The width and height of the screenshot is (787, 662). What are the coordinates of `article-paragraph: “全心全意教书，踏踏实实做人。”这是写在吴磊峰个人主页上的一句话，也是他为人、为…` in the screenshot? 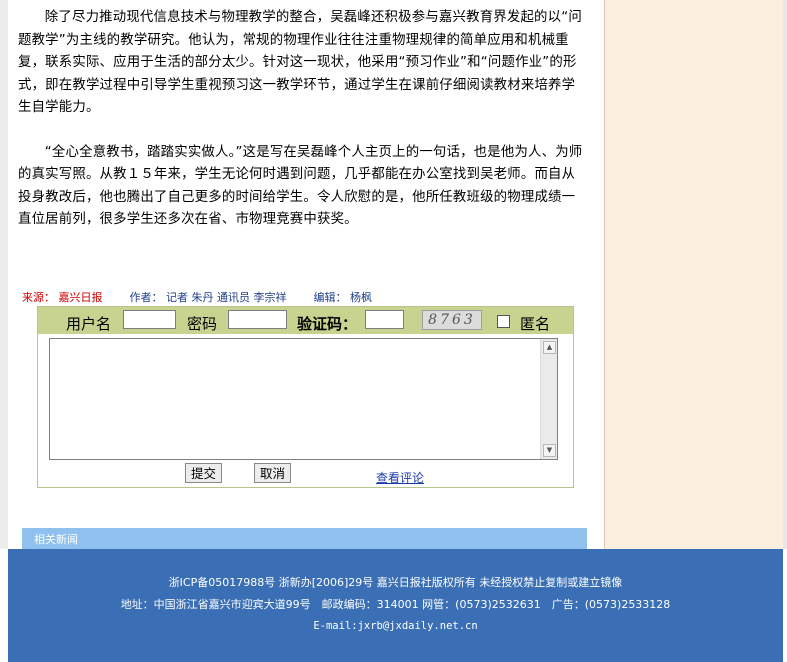 It's located at (300, 186).